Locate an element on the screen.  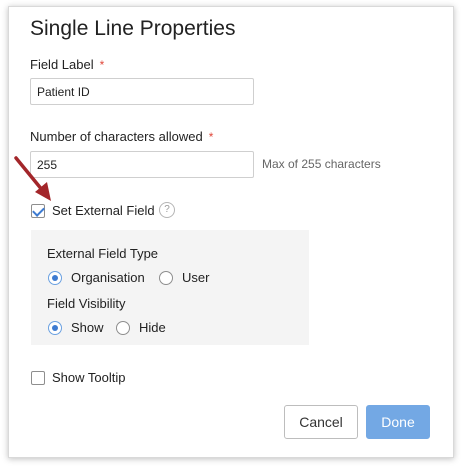
field-label-text: Field Label is located at coordinates (62, 64).